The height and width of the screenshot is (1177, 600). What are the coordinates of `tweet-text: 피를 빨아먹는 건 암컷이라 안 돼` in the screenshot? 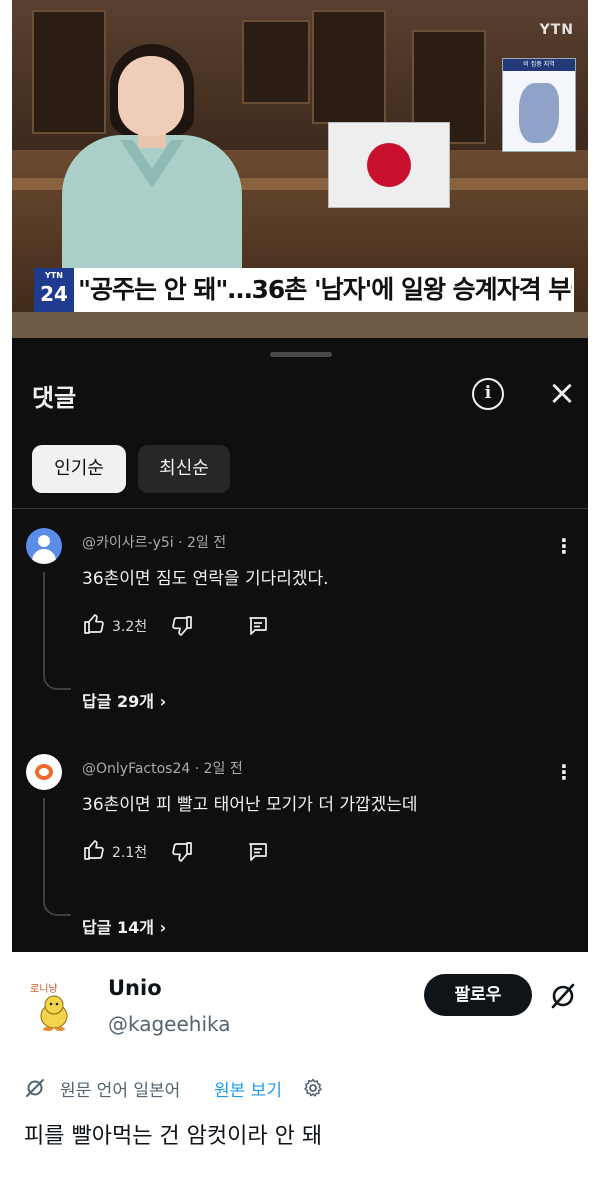 It's located at (173, 1136).